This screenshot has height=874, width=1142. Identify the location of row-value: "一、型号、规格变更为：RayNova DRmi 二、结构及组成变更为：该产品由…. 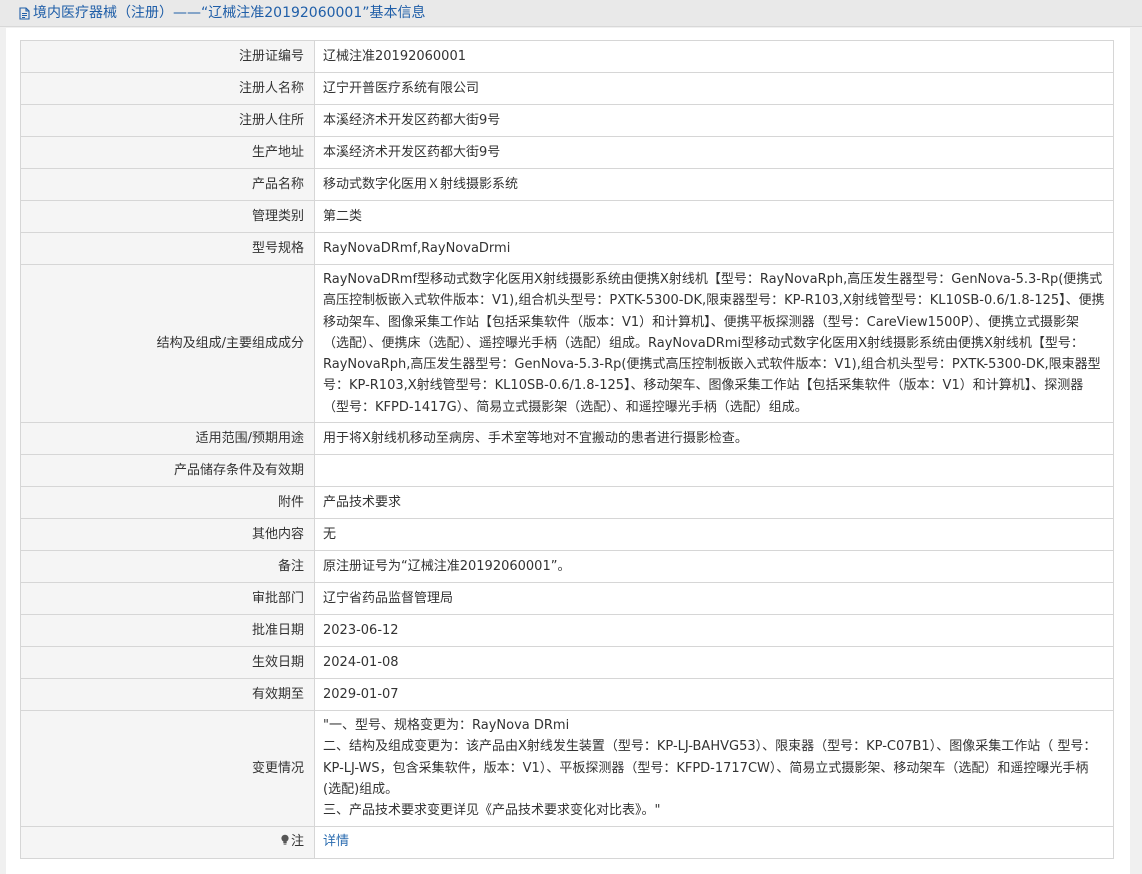
(714, 768).